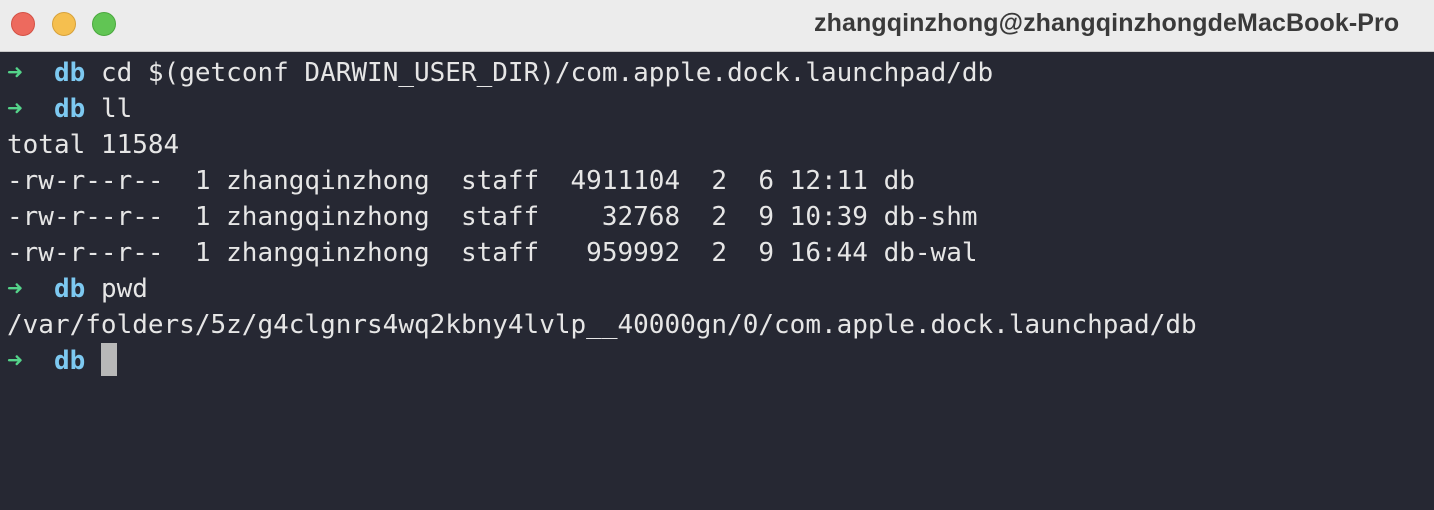  I want to click on zoom-button, so click(104, 24).